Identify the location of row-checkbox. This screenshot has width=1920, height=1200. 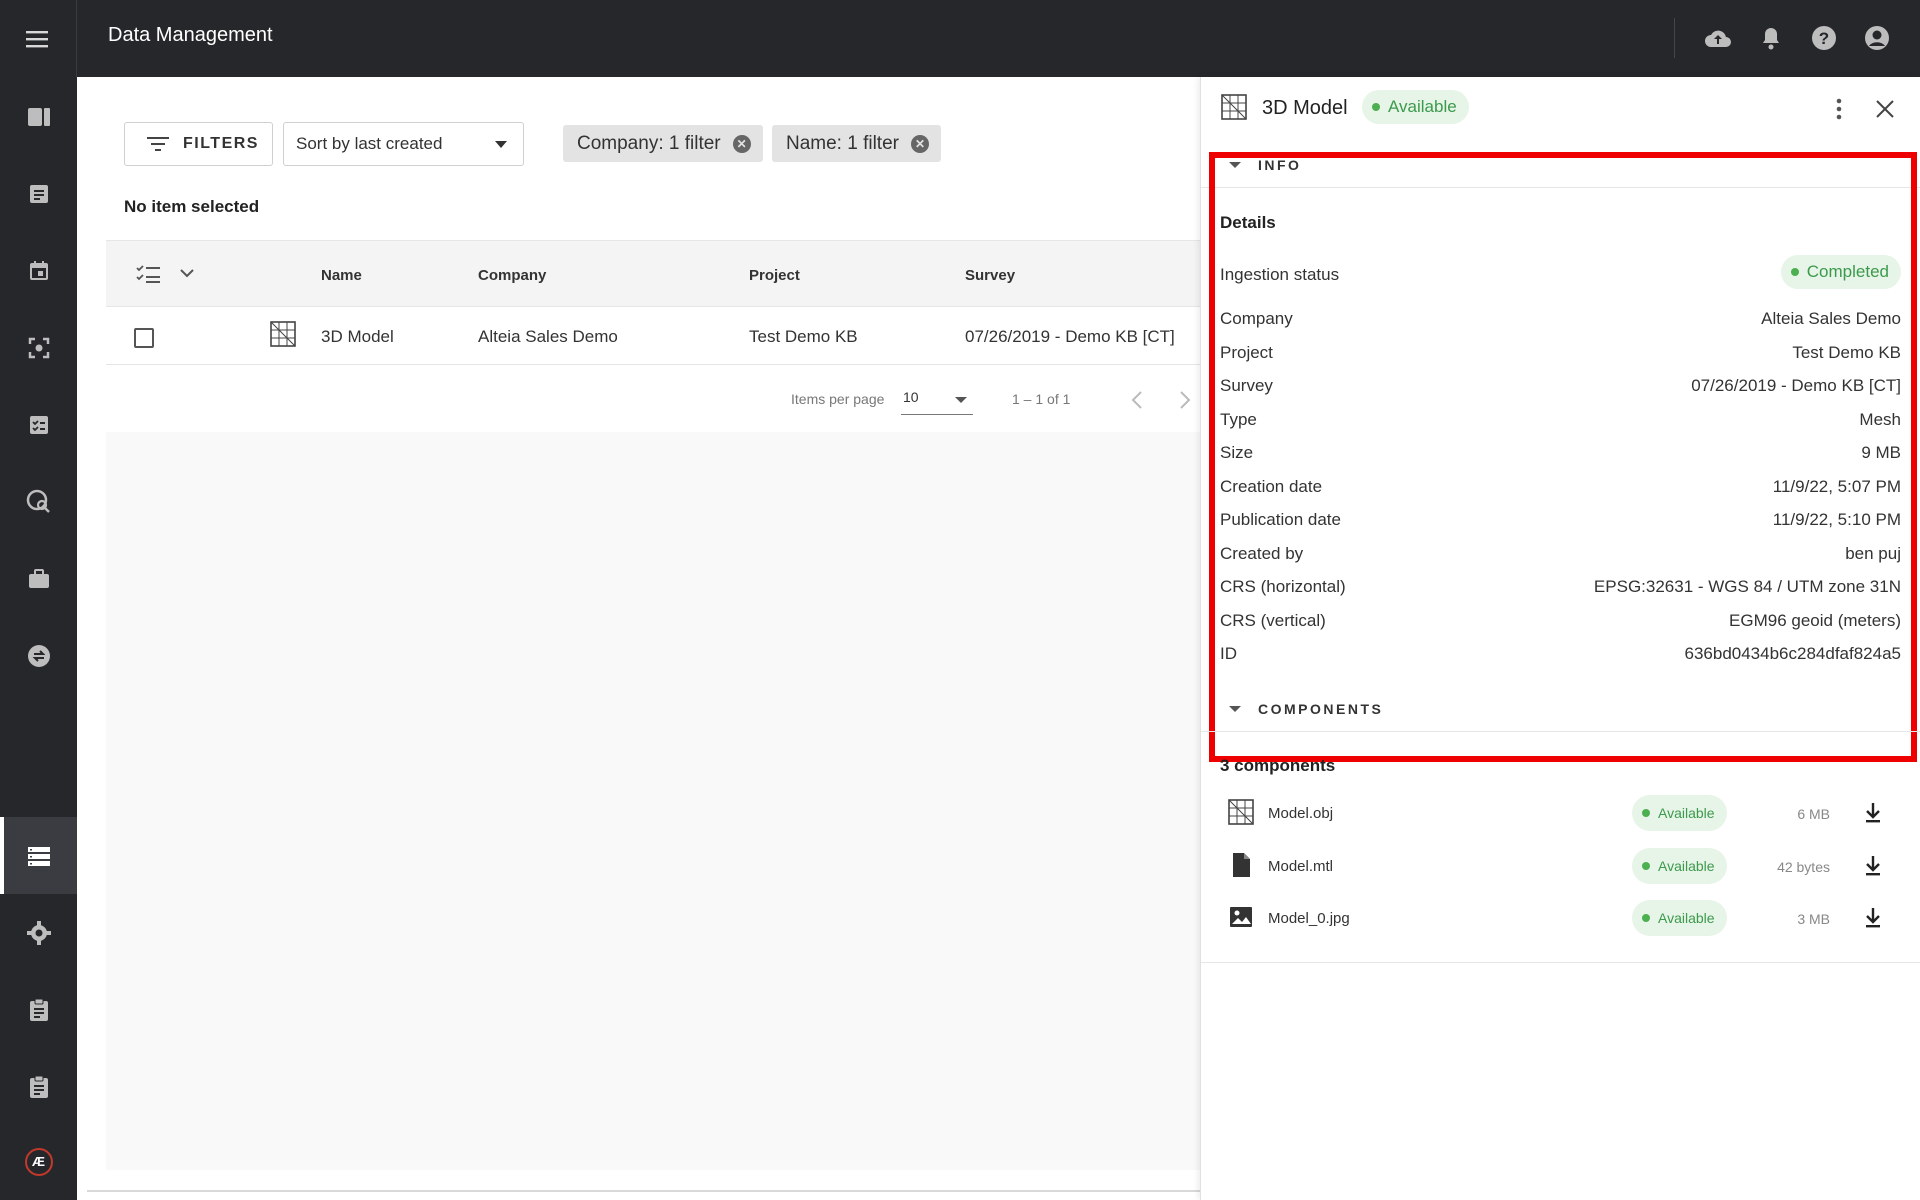
(144, 338).